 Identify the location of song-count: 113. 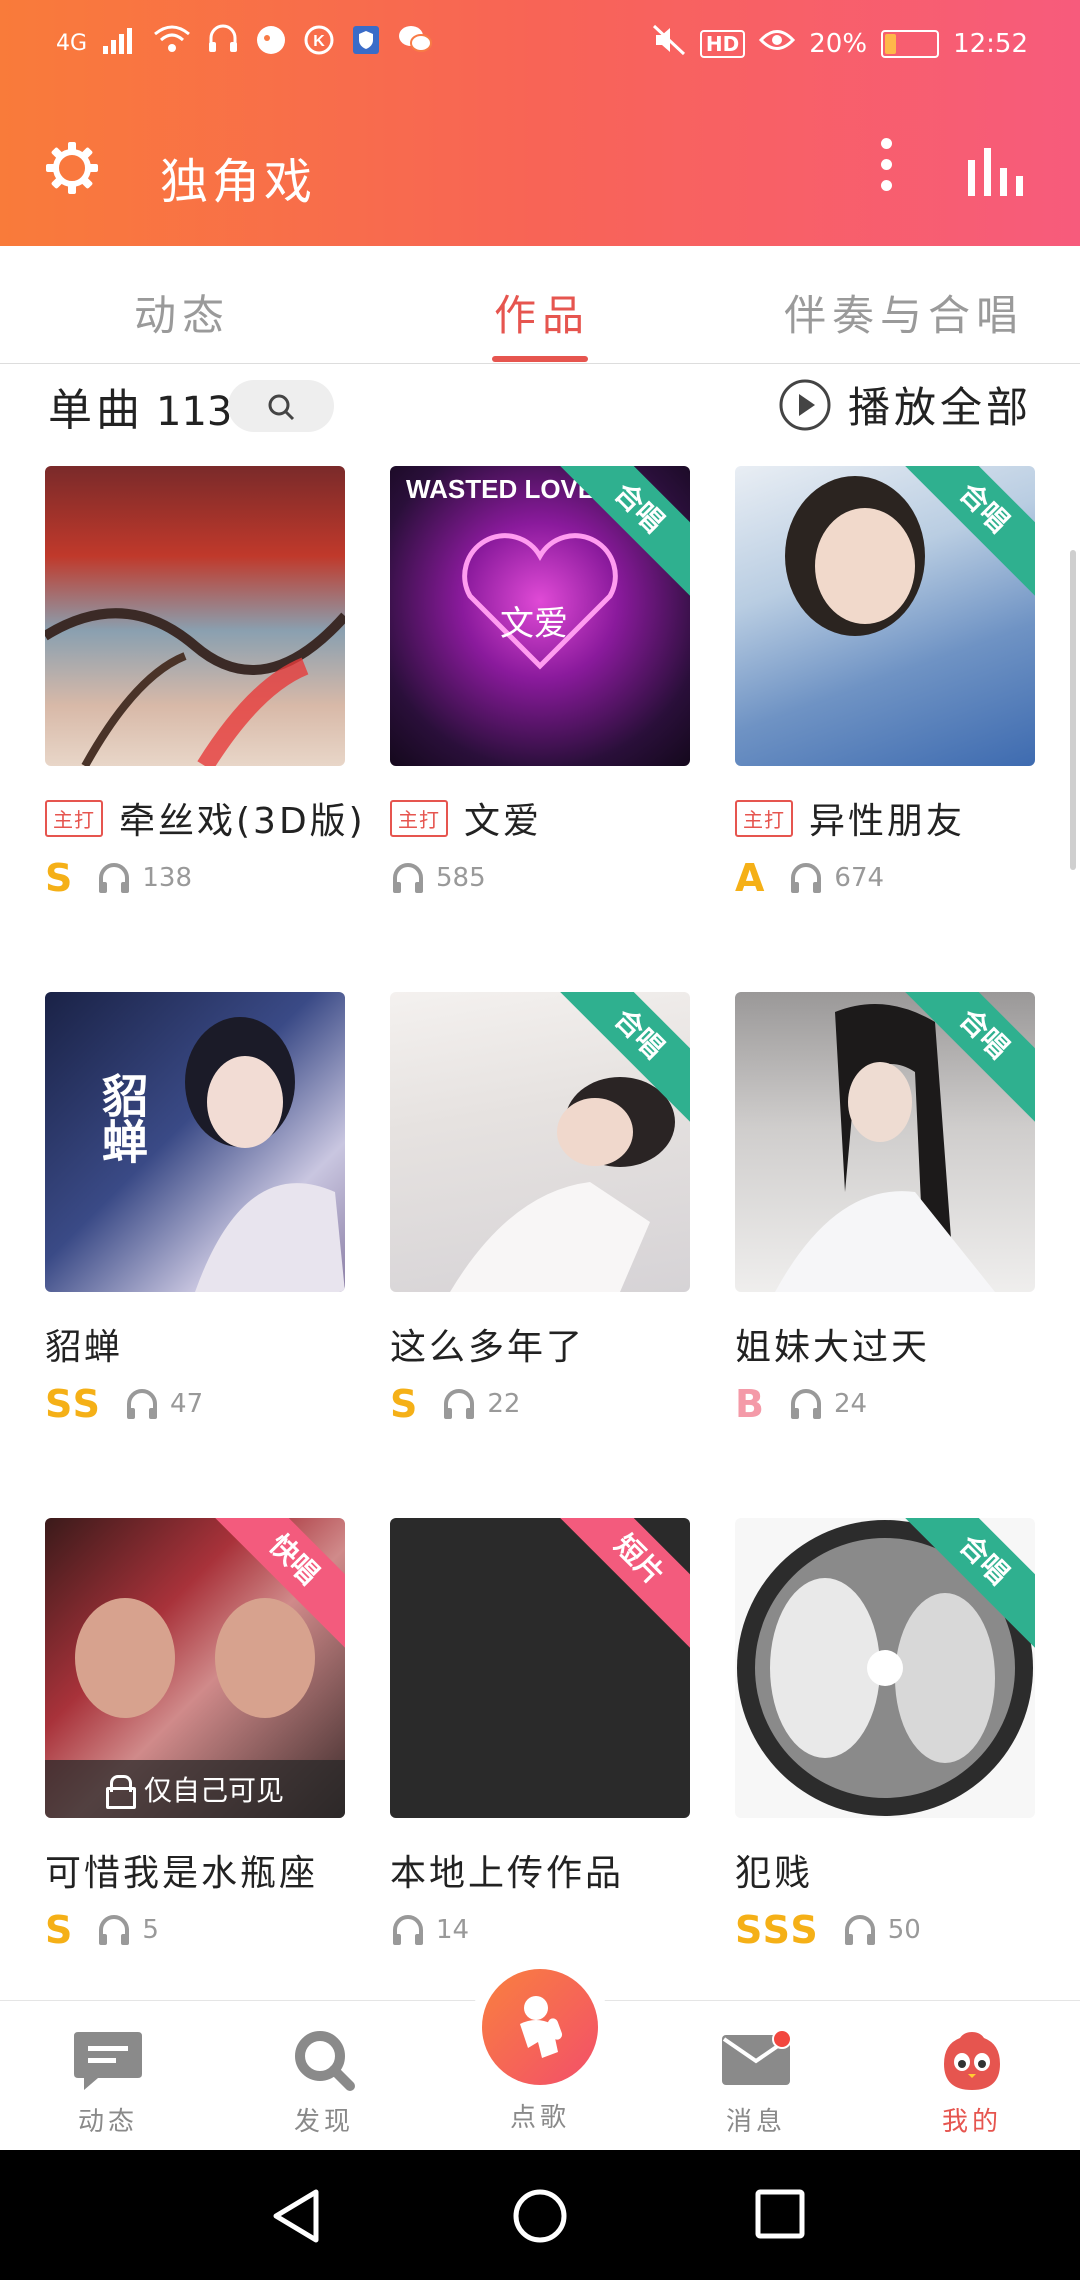
(194, 412).